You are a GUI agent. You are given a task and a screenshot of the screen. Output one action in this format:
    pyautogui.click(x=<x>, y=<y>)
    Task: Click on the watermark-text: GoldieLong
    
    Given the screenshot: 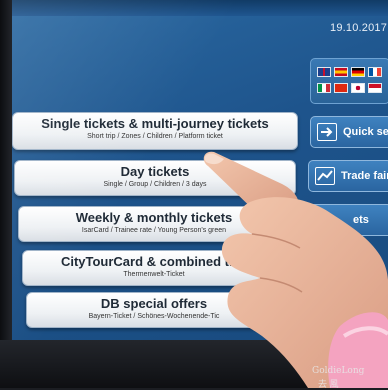 What is the action you would take?
    pyautogui.click(x=338, y=371)
    